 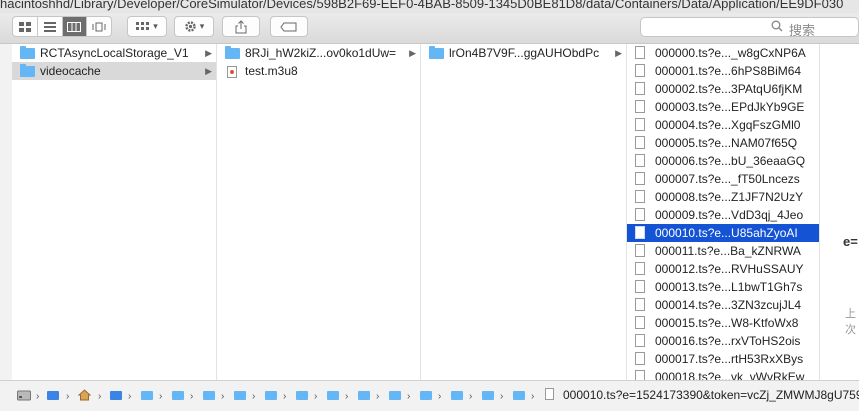 I want to click on file-row: 000017.ts?e...rtH53RxXBys, so click(x=723, y=359).